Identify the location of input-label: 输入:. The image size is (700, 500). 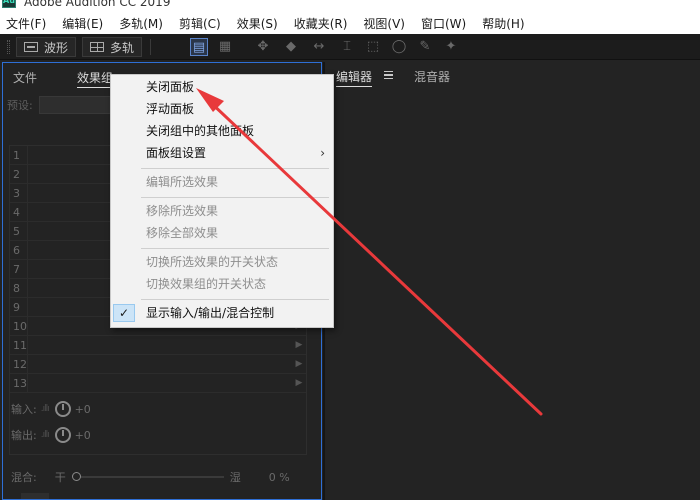
(24, 409).